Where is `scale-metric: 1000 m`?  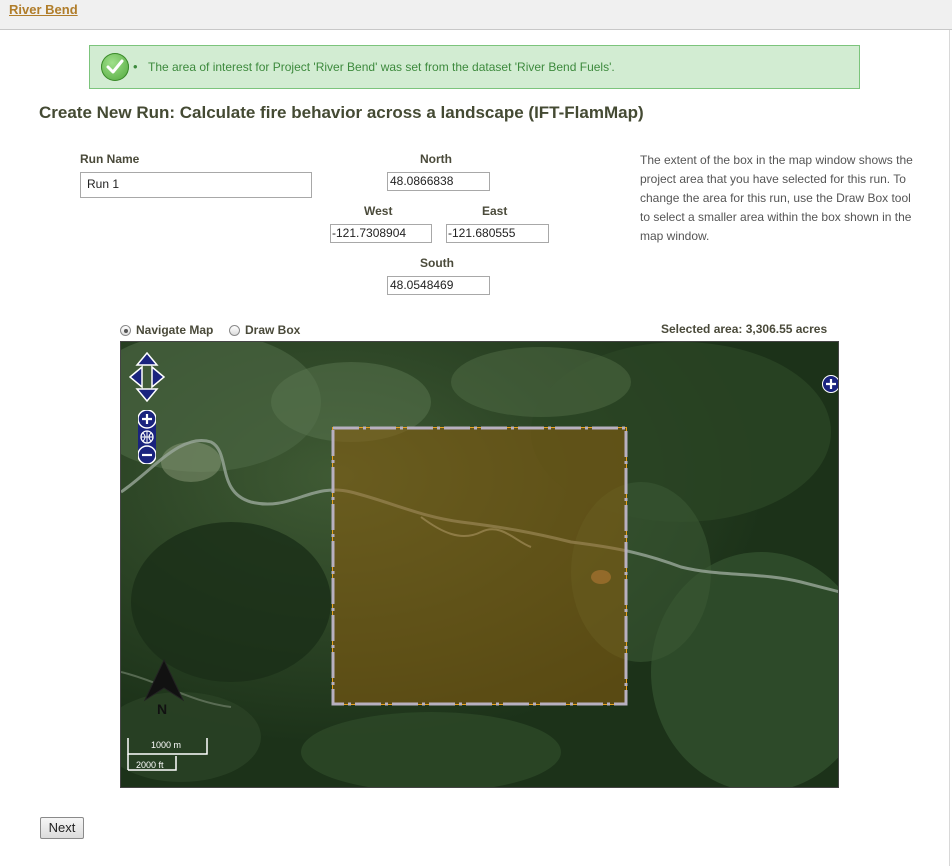
scale-metric: 1000 m is located at coordinates (166, 745).